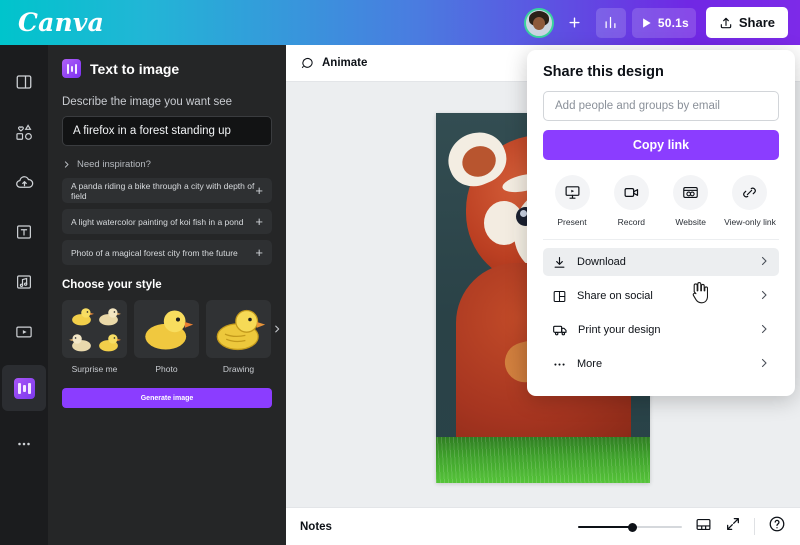  I want to click on video-box-icon, so click(24, 332).